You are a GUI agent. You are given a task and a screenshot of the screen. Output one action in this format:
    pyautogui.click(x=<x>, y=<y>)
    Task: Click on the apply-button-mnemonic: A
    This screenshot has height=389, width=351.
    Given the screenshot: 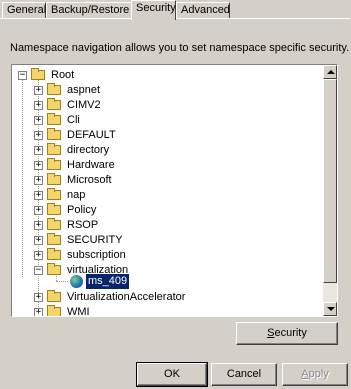 What is the action you would take?
    pyautogui.click(x=305, y=374)
    